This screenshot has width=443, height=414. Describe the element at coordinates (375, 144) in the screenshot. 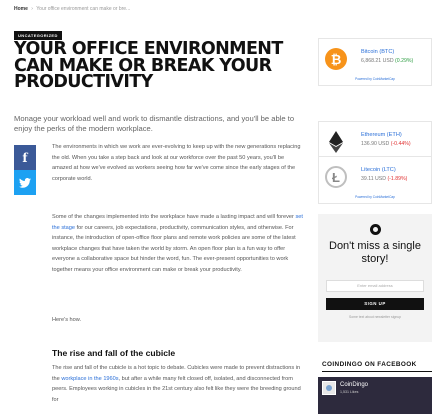

I see `price-value: 136.90 USD` at that location.